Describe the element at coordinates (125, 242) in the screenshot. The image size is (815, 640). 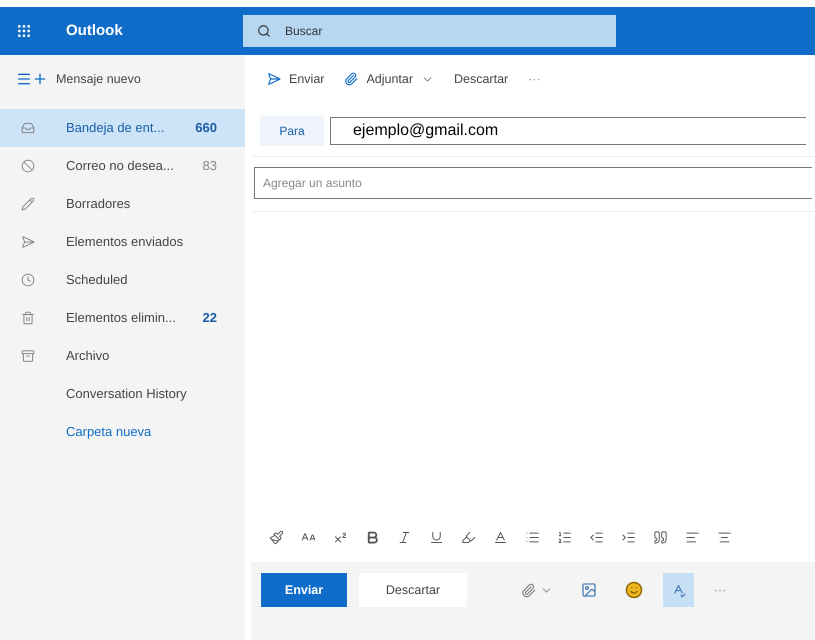
I see `folder-label: Elementos enviados` at that location.